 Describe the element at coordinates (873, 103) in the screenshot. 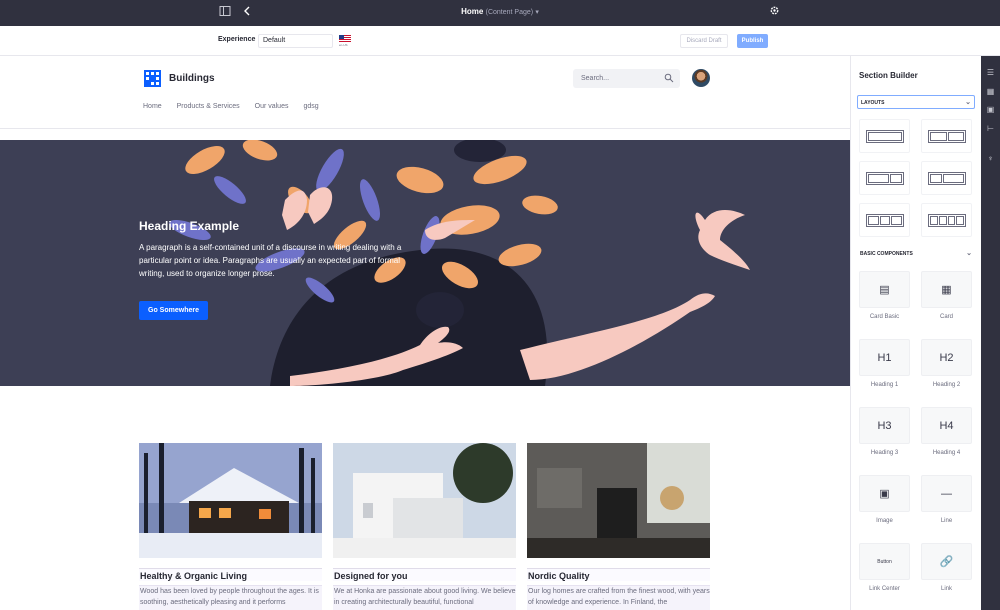

I see `layouts-label: LAYOUTS` at that location.